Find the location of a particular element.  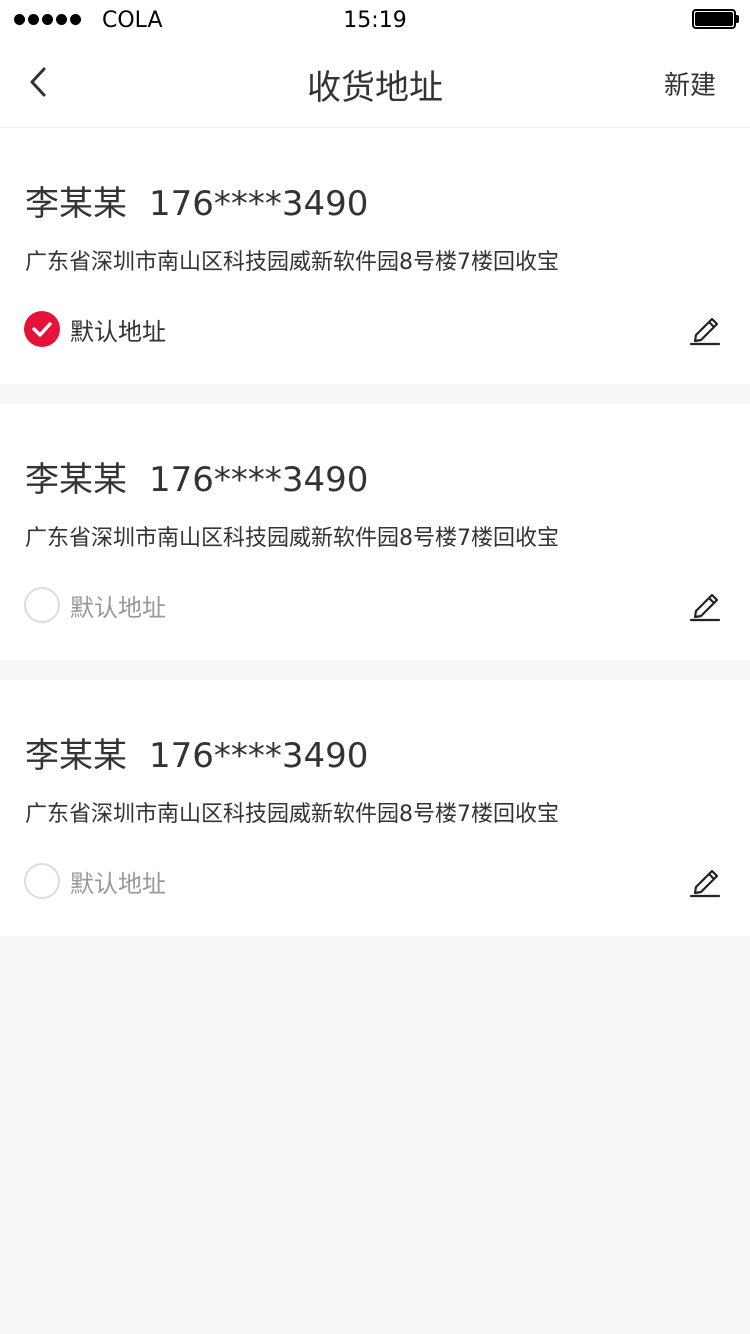

new-address-button: 新建 is located at coordinates (690, 83).